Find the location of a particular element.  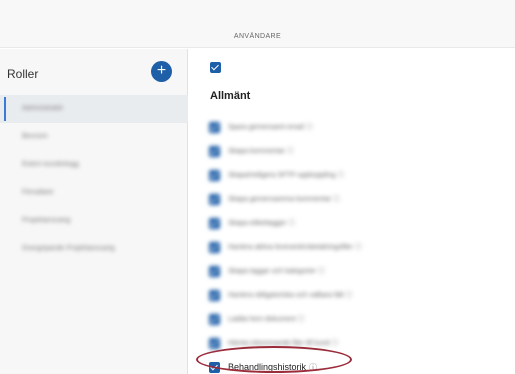

sidebar-title: Roller is located at coordinates (23, 74).